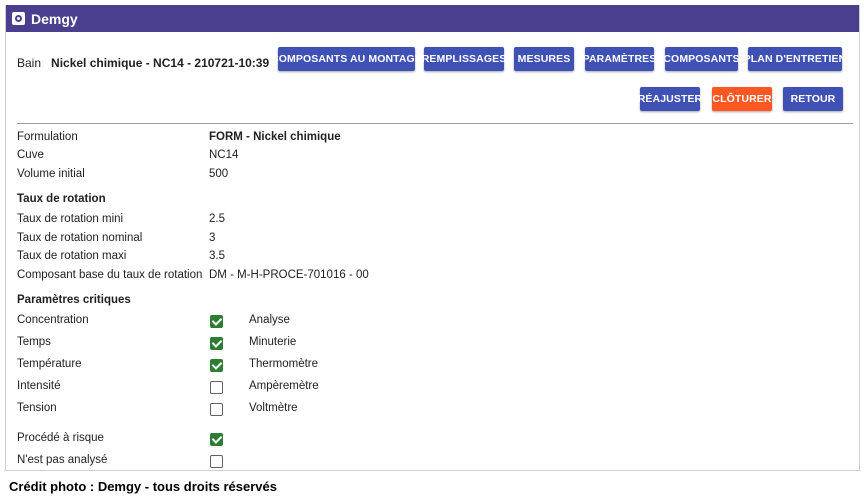 This screenshot has width=864, height=499. Describe the element at coordinates (701, 59) in the screenshot. I see `composants-button: Composants` at that location.